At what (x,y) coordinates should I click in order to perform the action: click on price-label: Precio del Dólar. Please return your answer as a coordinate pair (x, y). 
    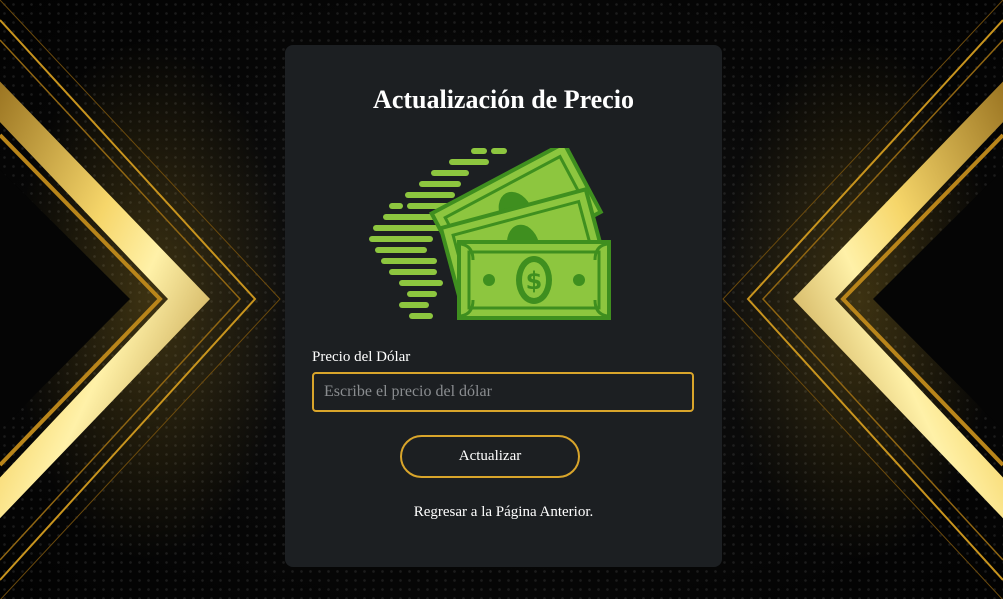
    Looking at the image, I should click on (361, 357).